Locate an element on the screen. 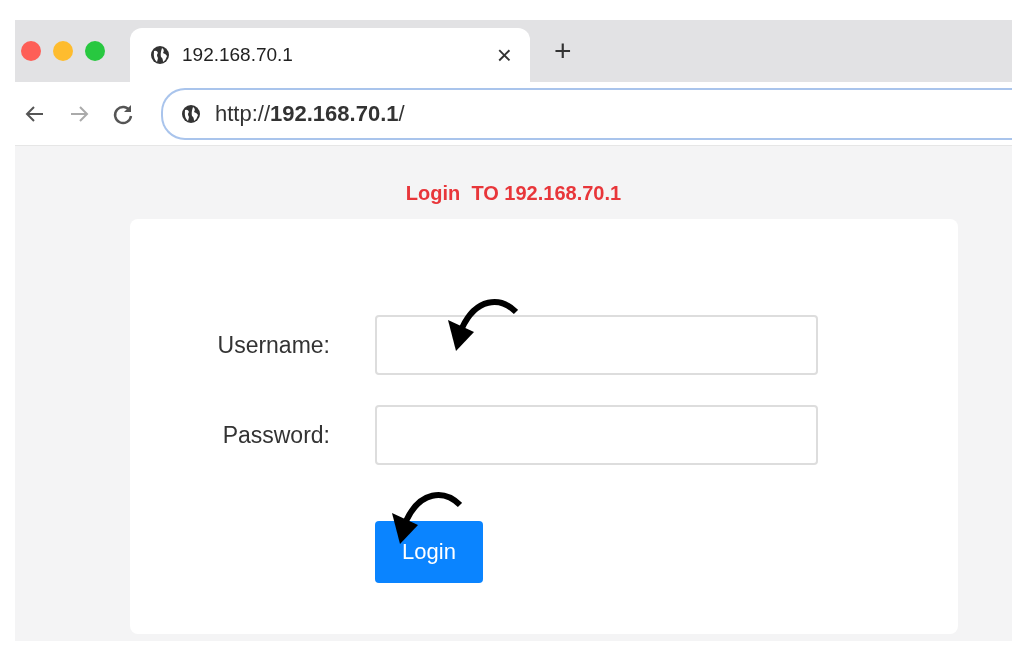 The width and height of the screenshot is (1024, 649). new-tab-button: + is located at coordinates (563, 51).